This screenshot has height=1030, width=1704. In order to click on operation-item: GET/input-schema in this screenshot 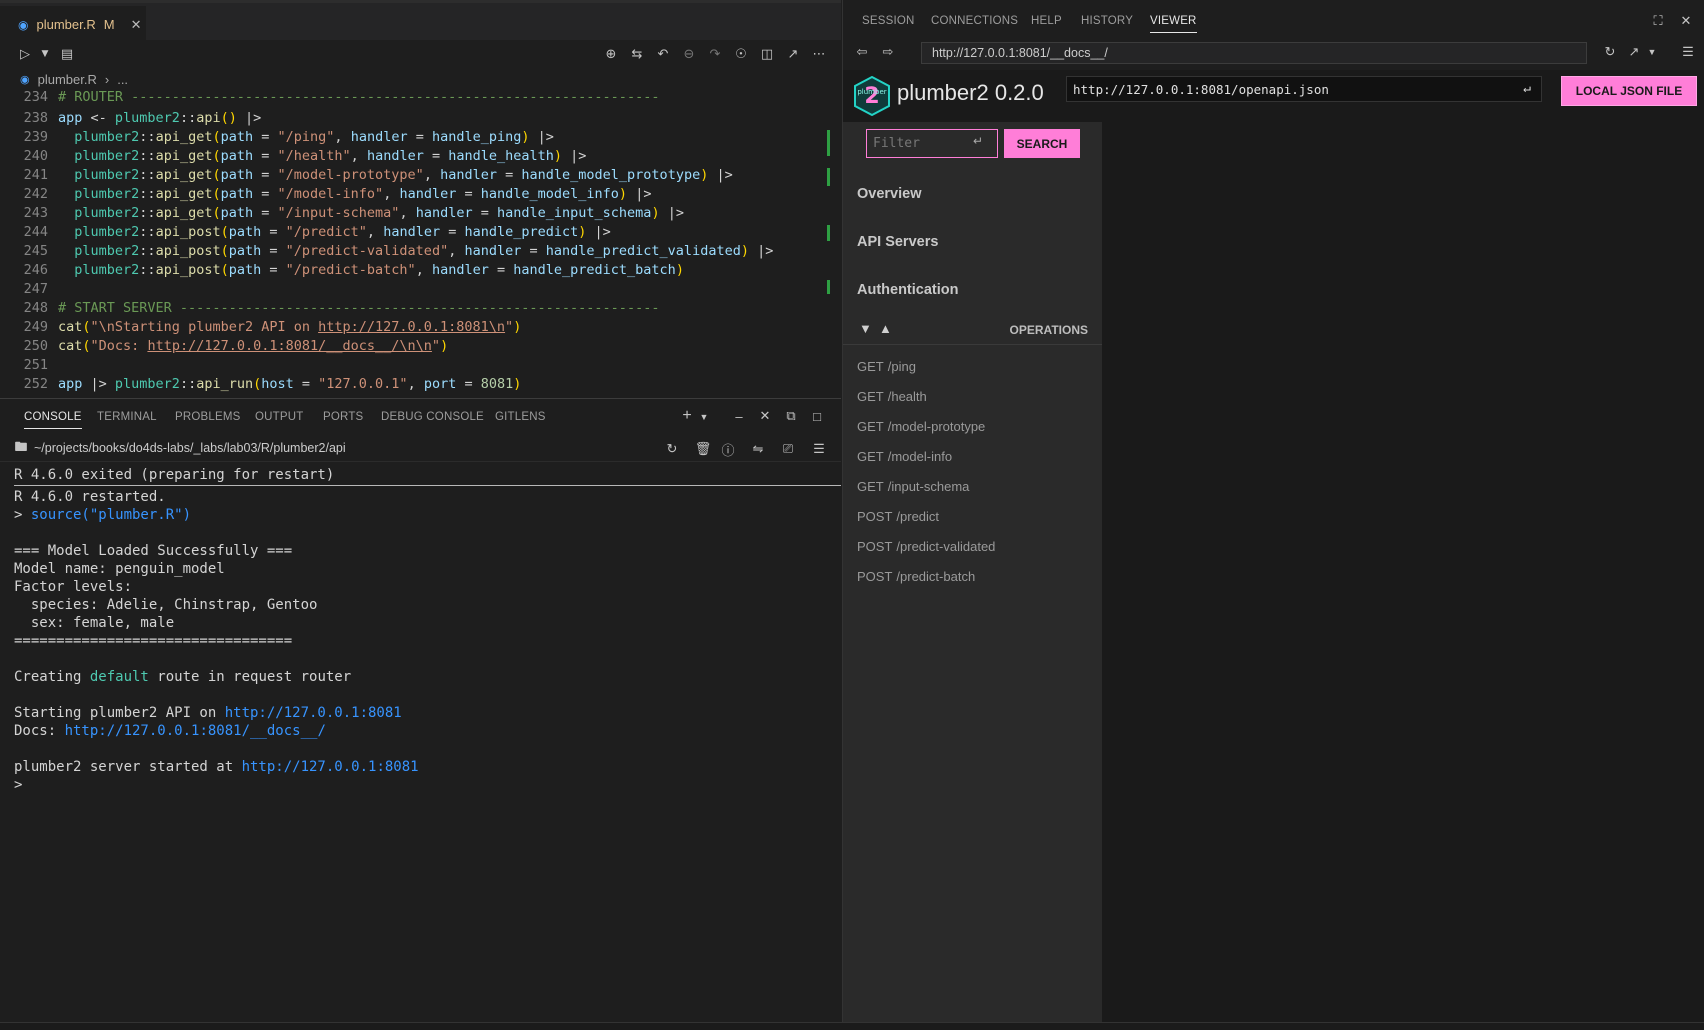, I will do `click(913, 486)`.